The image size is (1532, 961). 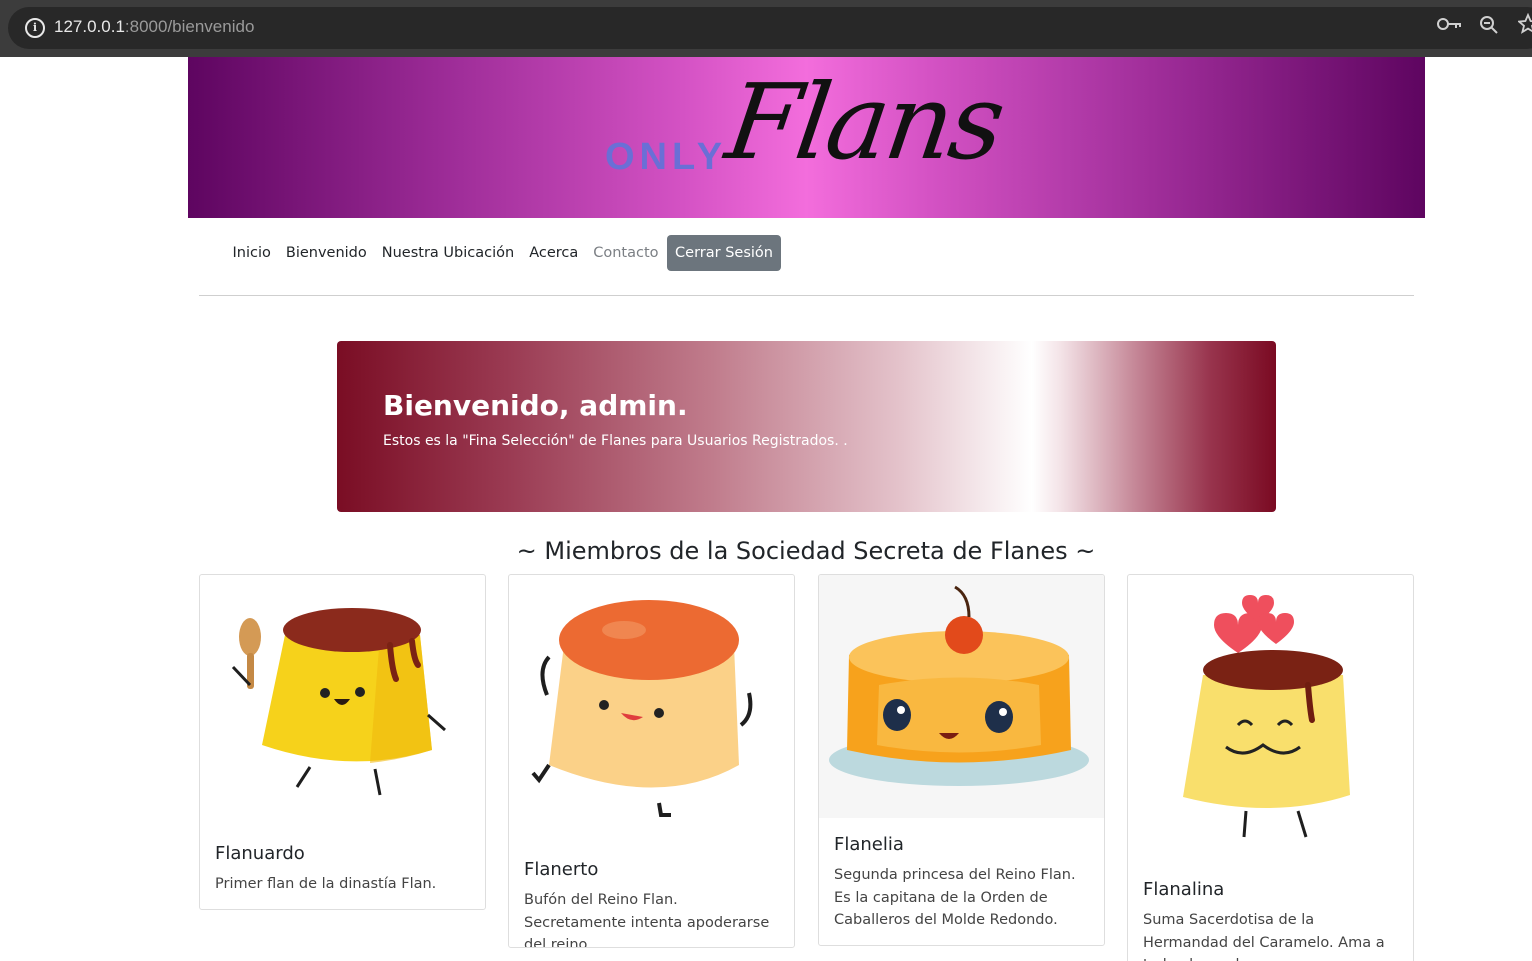 I want to click on flan-with-spoon-image, so click(x=338, y=702).